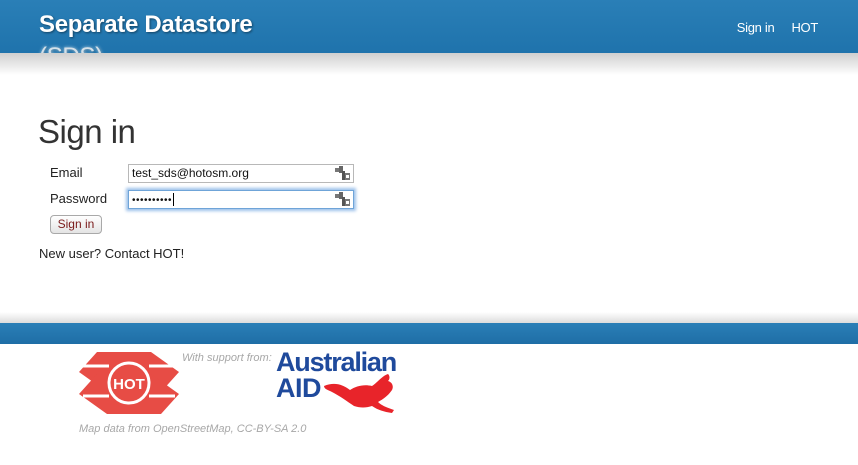 Image resolution: width=858 pixels, height=465 pixels. I want to click on hot-logo-text: HOT, so click(129, 384).